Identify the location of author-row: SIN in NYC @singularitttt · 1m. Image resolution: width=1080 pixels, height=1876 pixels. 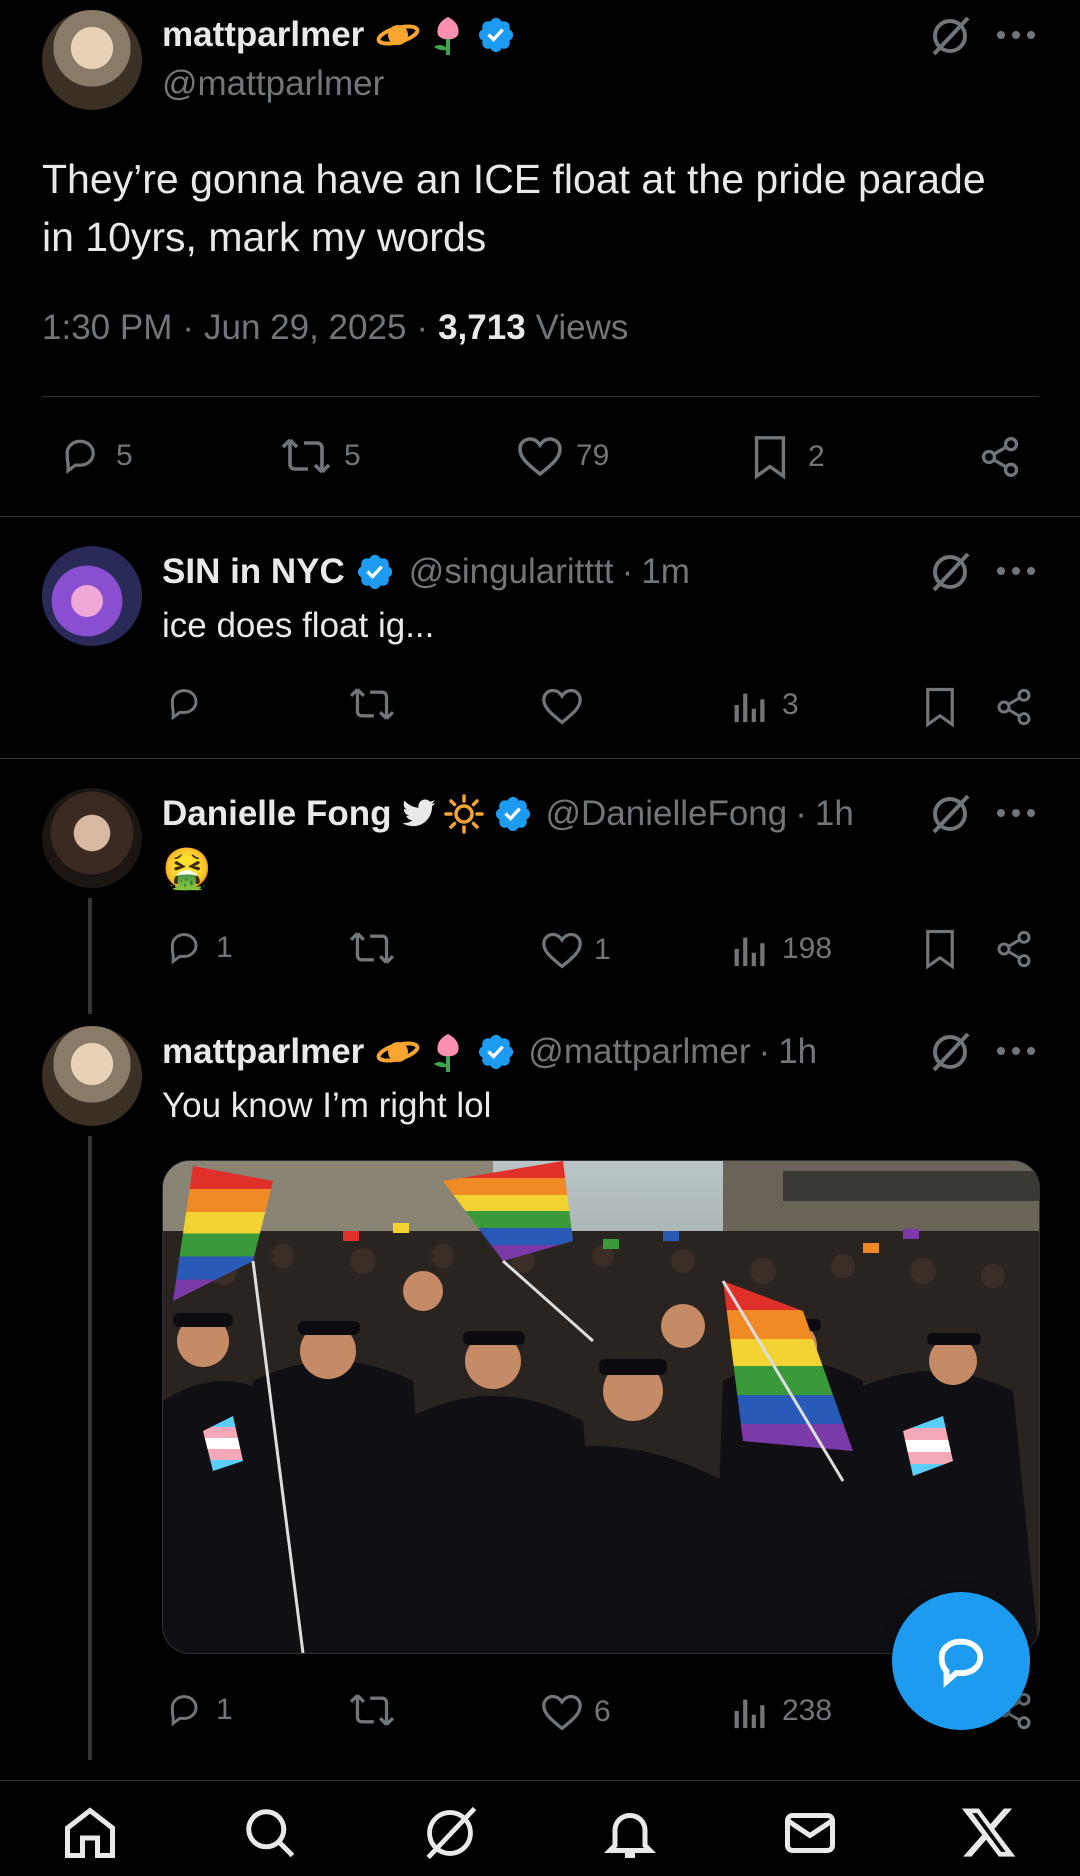
(426, 572).